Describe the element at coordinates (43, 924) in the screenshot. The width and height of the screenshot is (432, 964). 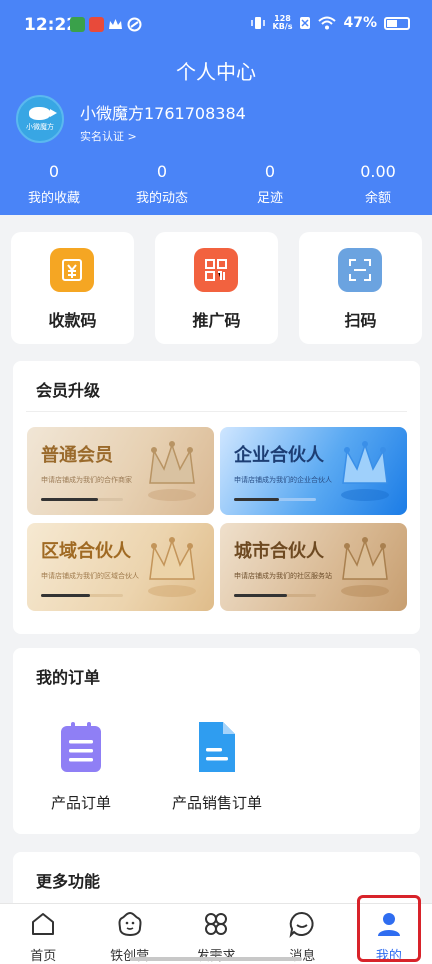
I see `home-icon` at that location.